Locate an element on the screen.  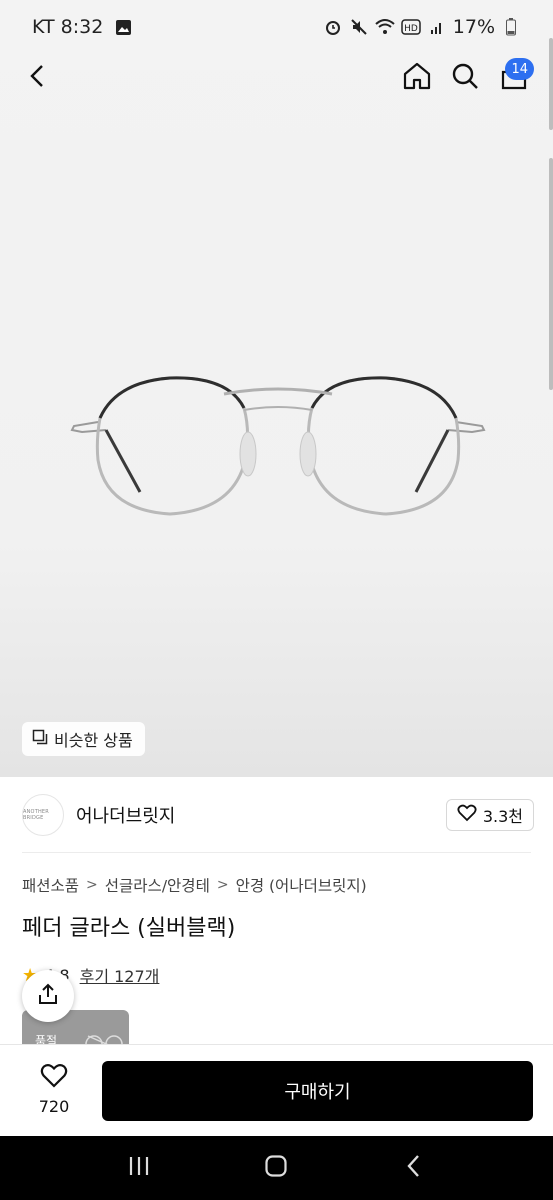
home-system-button is located at coordinates (276, 1168).